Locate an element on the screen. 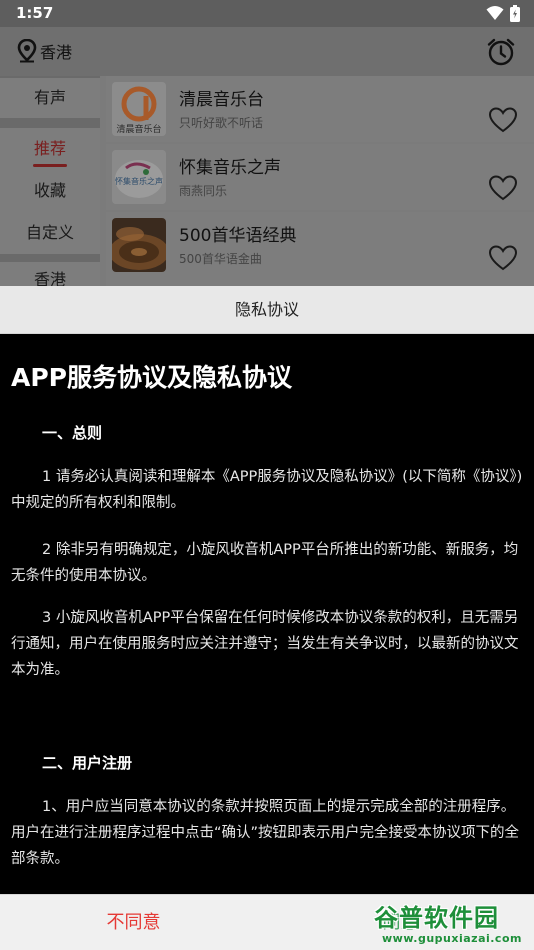  location-pin-icon is located at coordinates (27, 51).